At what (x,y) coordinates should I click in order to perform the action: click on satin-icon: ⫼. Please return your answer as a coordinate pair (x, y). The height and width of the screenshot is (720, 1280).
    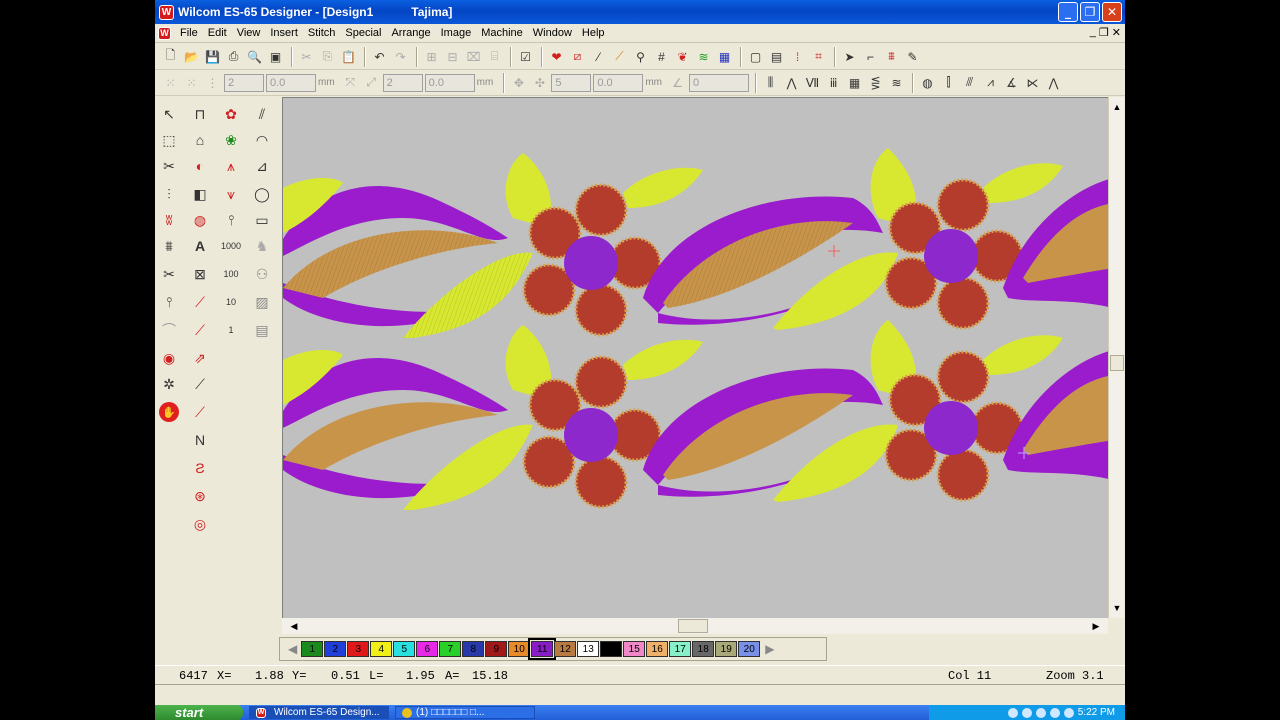
    Looking at the image, I should click on (770, 82).